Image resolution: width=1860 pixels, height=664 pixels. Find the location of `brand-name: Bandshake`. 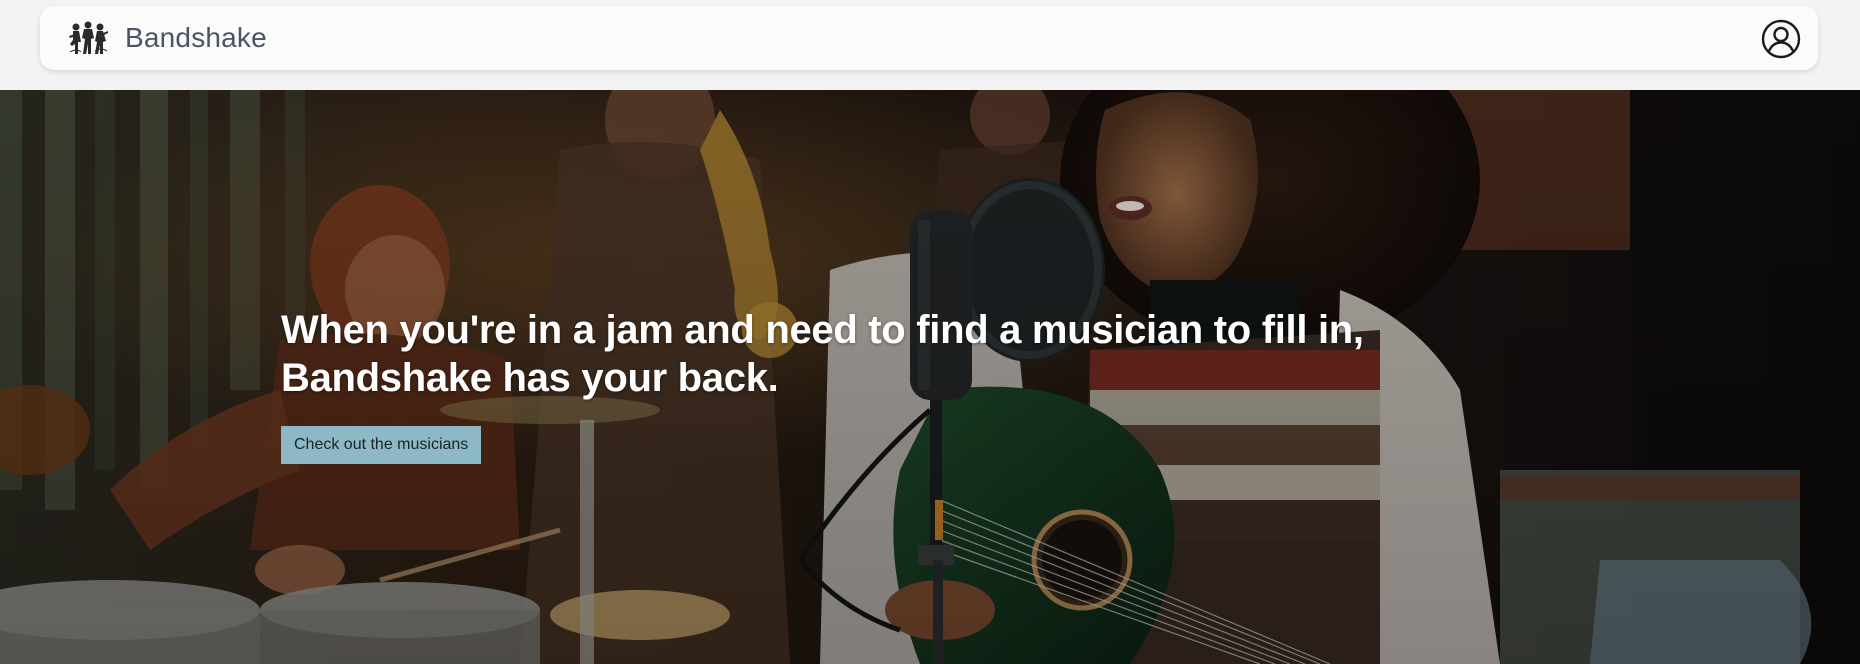

brand-name: Bandshake is located at coordinates (196, 38).